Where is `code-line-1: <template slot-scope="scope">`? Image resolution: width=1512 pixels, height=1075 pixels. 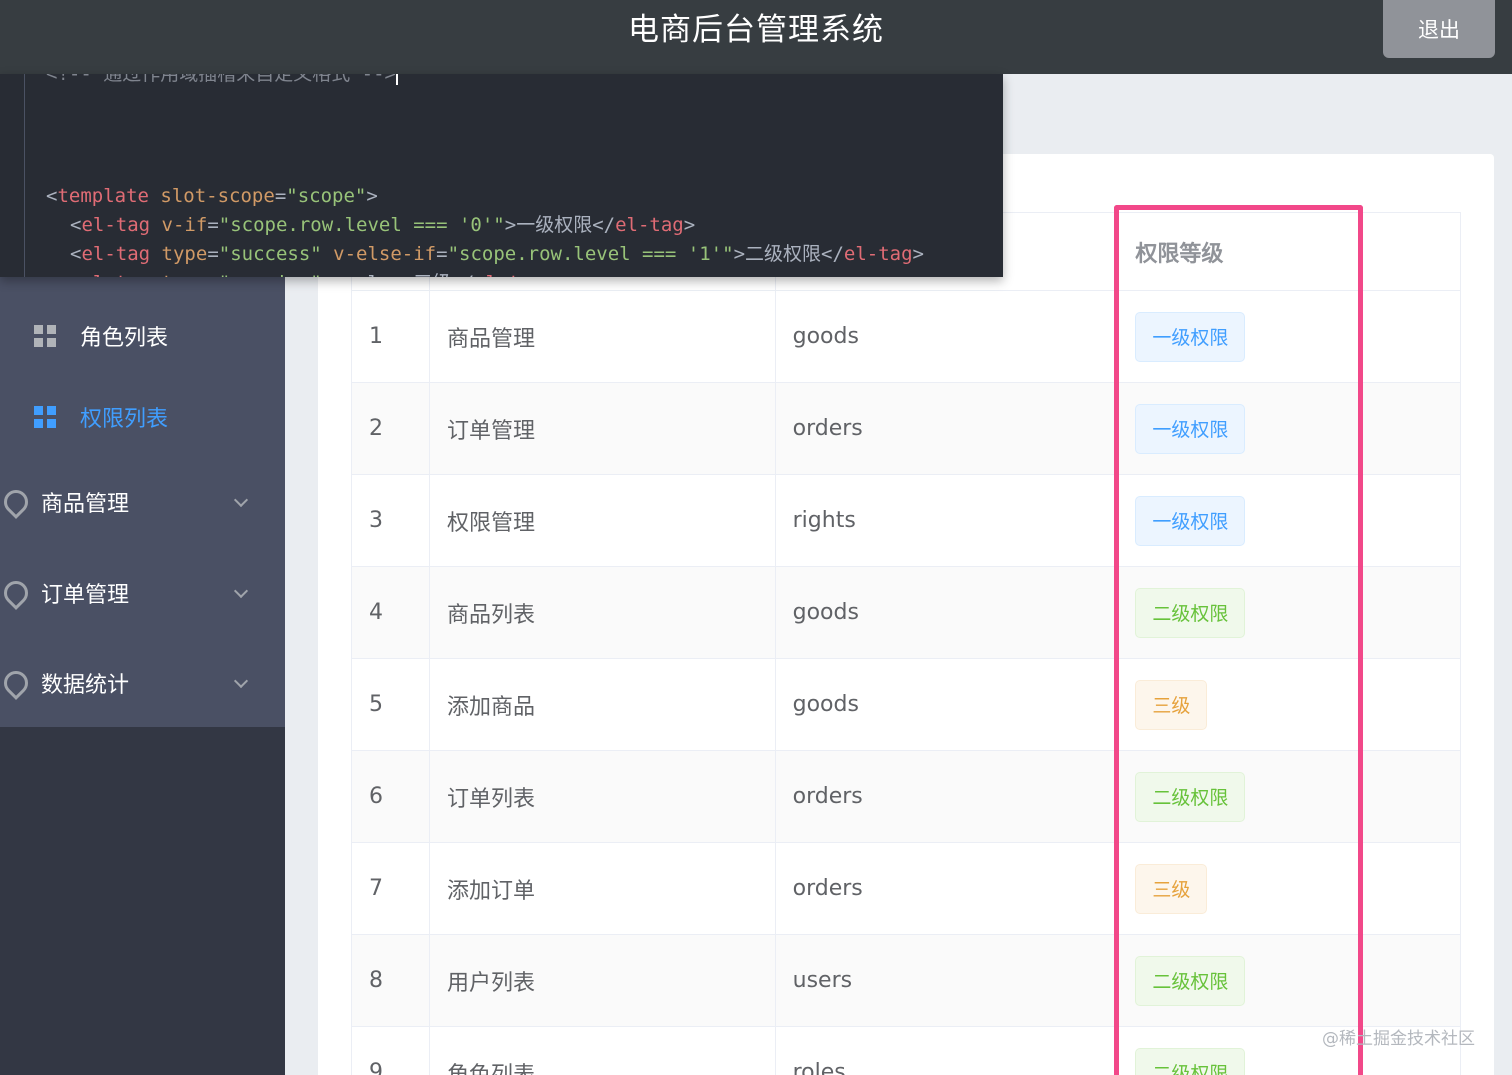 code-line-1: <template slot-scope="scope"> is located at coordinates (212, 196).